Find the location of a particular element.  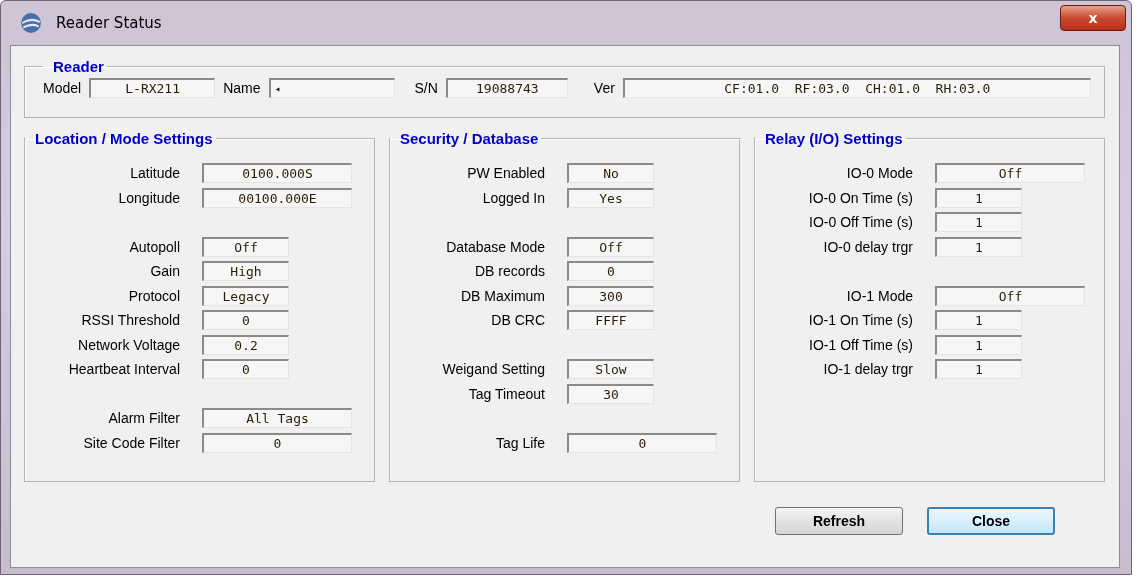

field-label: IO-1 Off Time (s) is located at coordinates (861, 344).